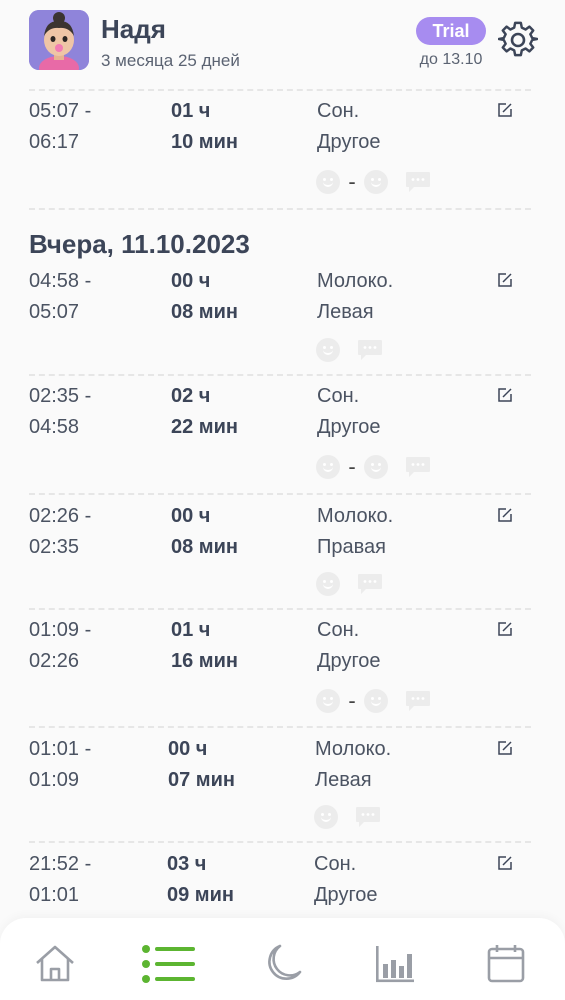 The height and width of the screenshot is (1000, 565). Describe the element at coordinates (169, 964) in the screenshot. I see `list-icon` at that location.